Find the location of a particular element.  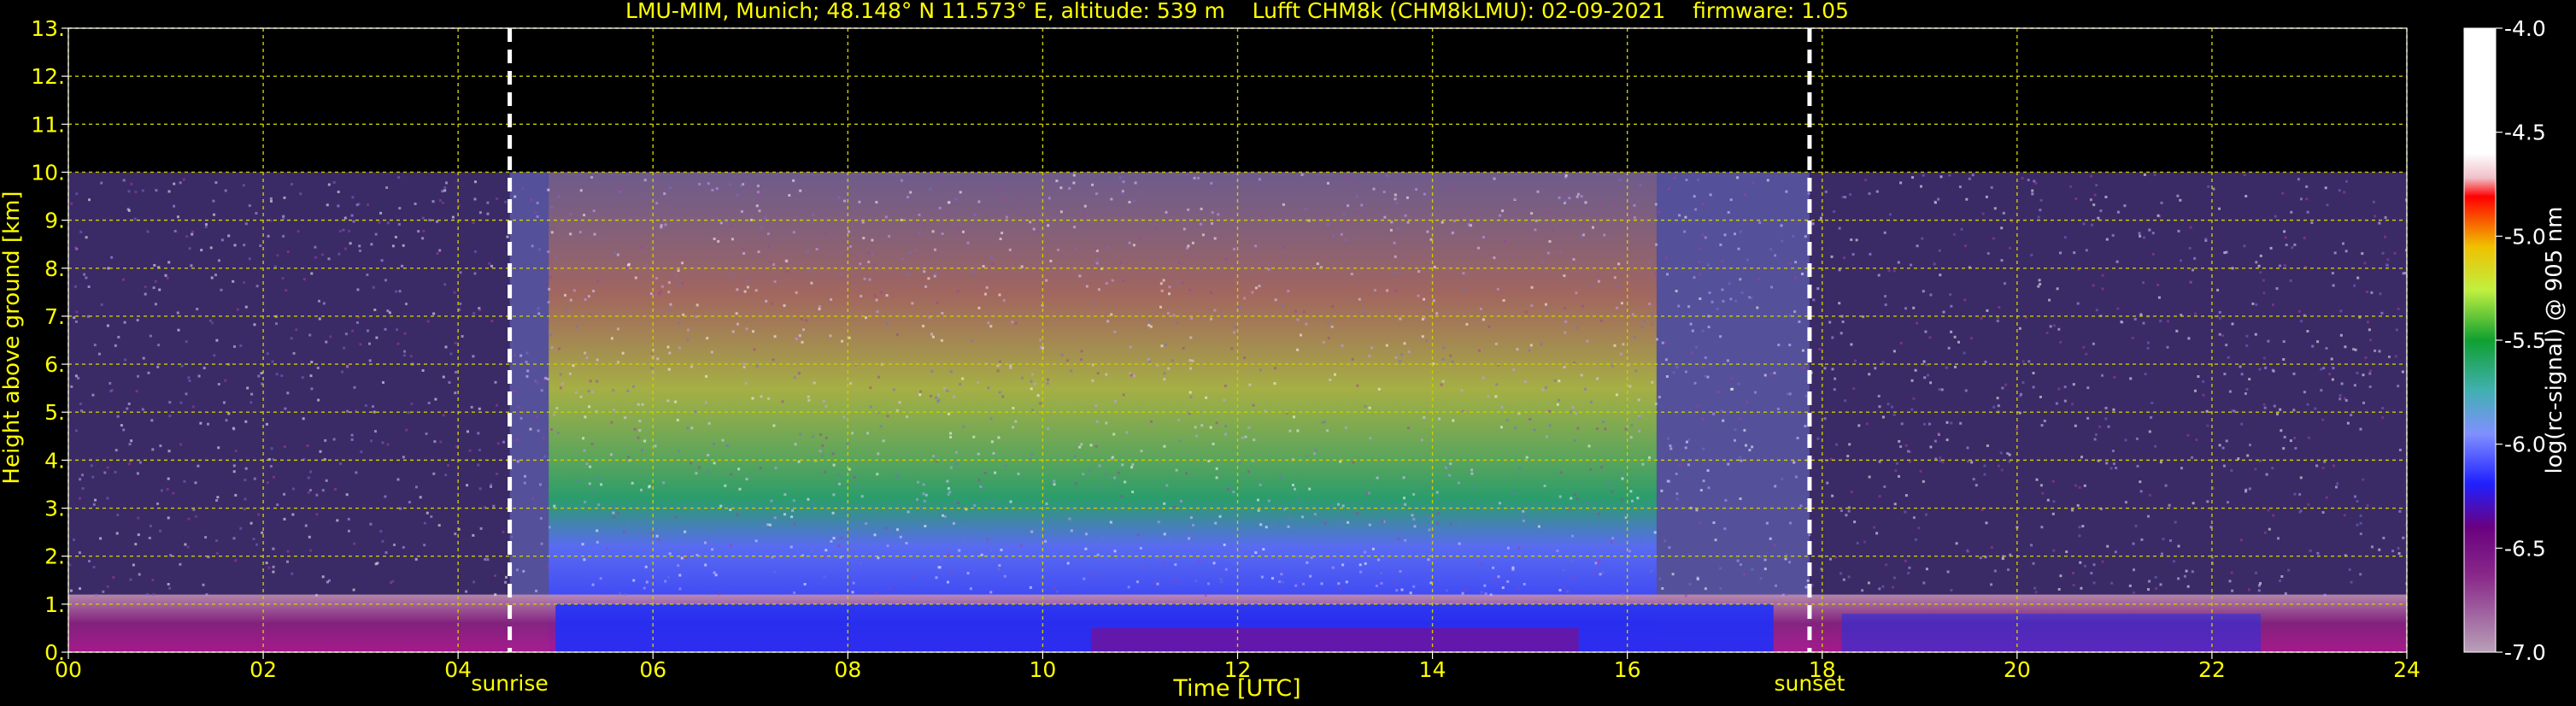

colorbar-tick-label: -4.0 is located at coordinates (2525, 28).